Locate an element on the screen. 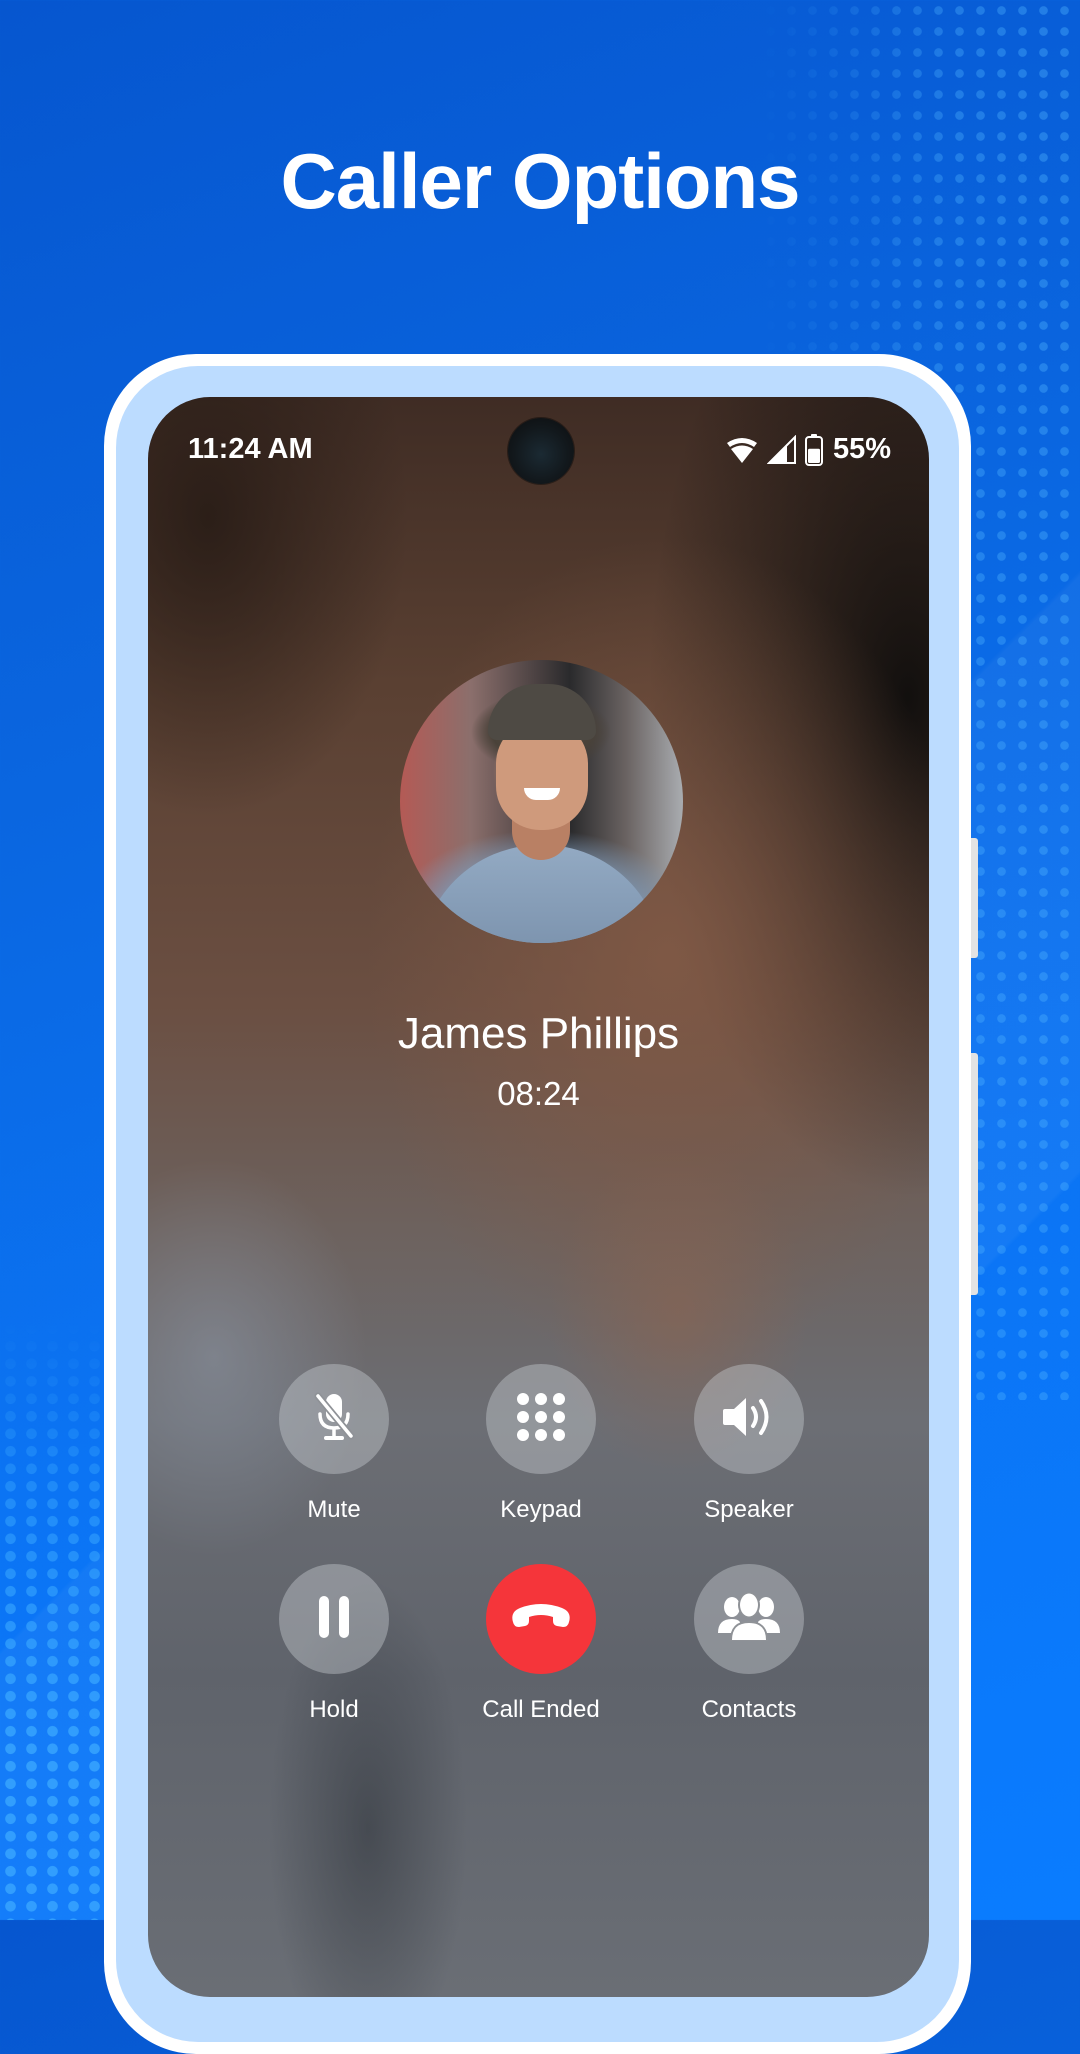 The width and height of the screenshot is (1080, 2054). phone-side-button-power is located at coordinates (974, 898).